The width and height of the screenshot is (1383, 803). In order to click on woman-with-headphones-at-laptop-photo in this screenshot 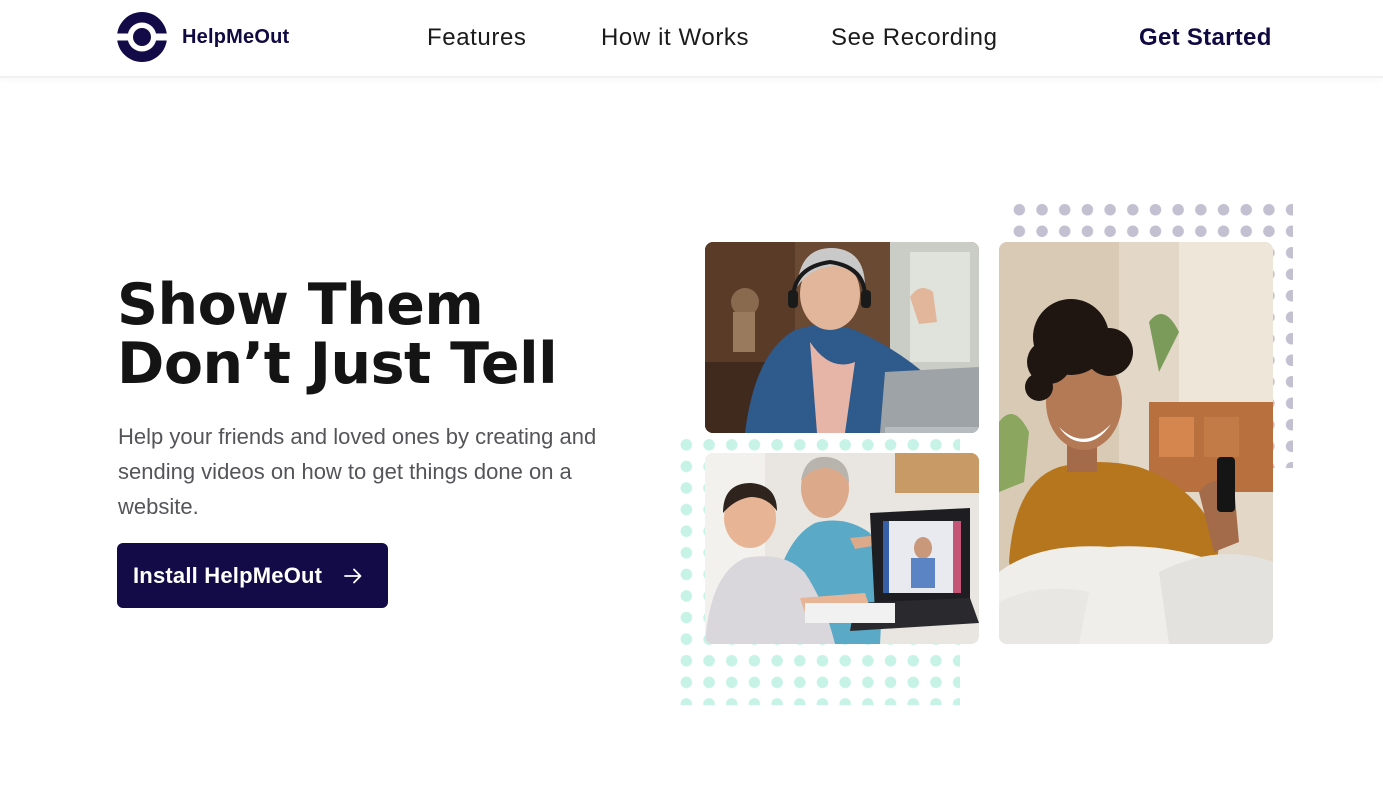, I will do `click(842, 337)`.